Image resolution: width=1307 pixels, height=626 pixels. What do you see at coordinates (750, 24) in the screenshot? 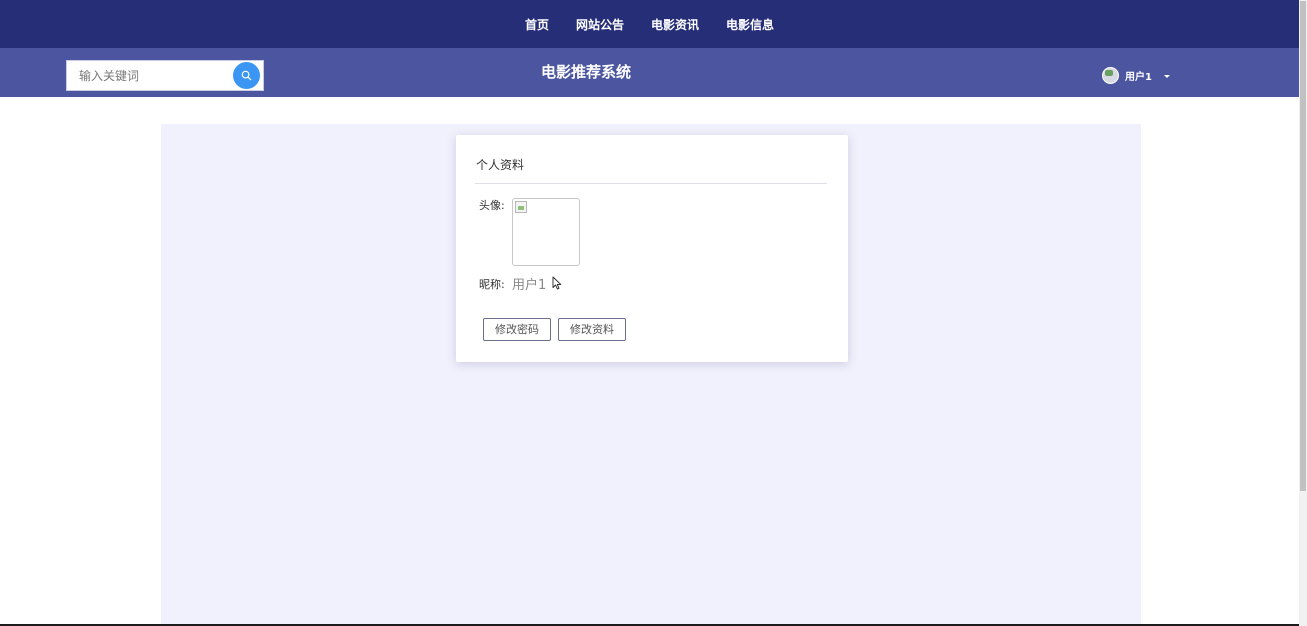
I see `nav-item-movie-info: 电影信息` at bounding box center [750, 24].